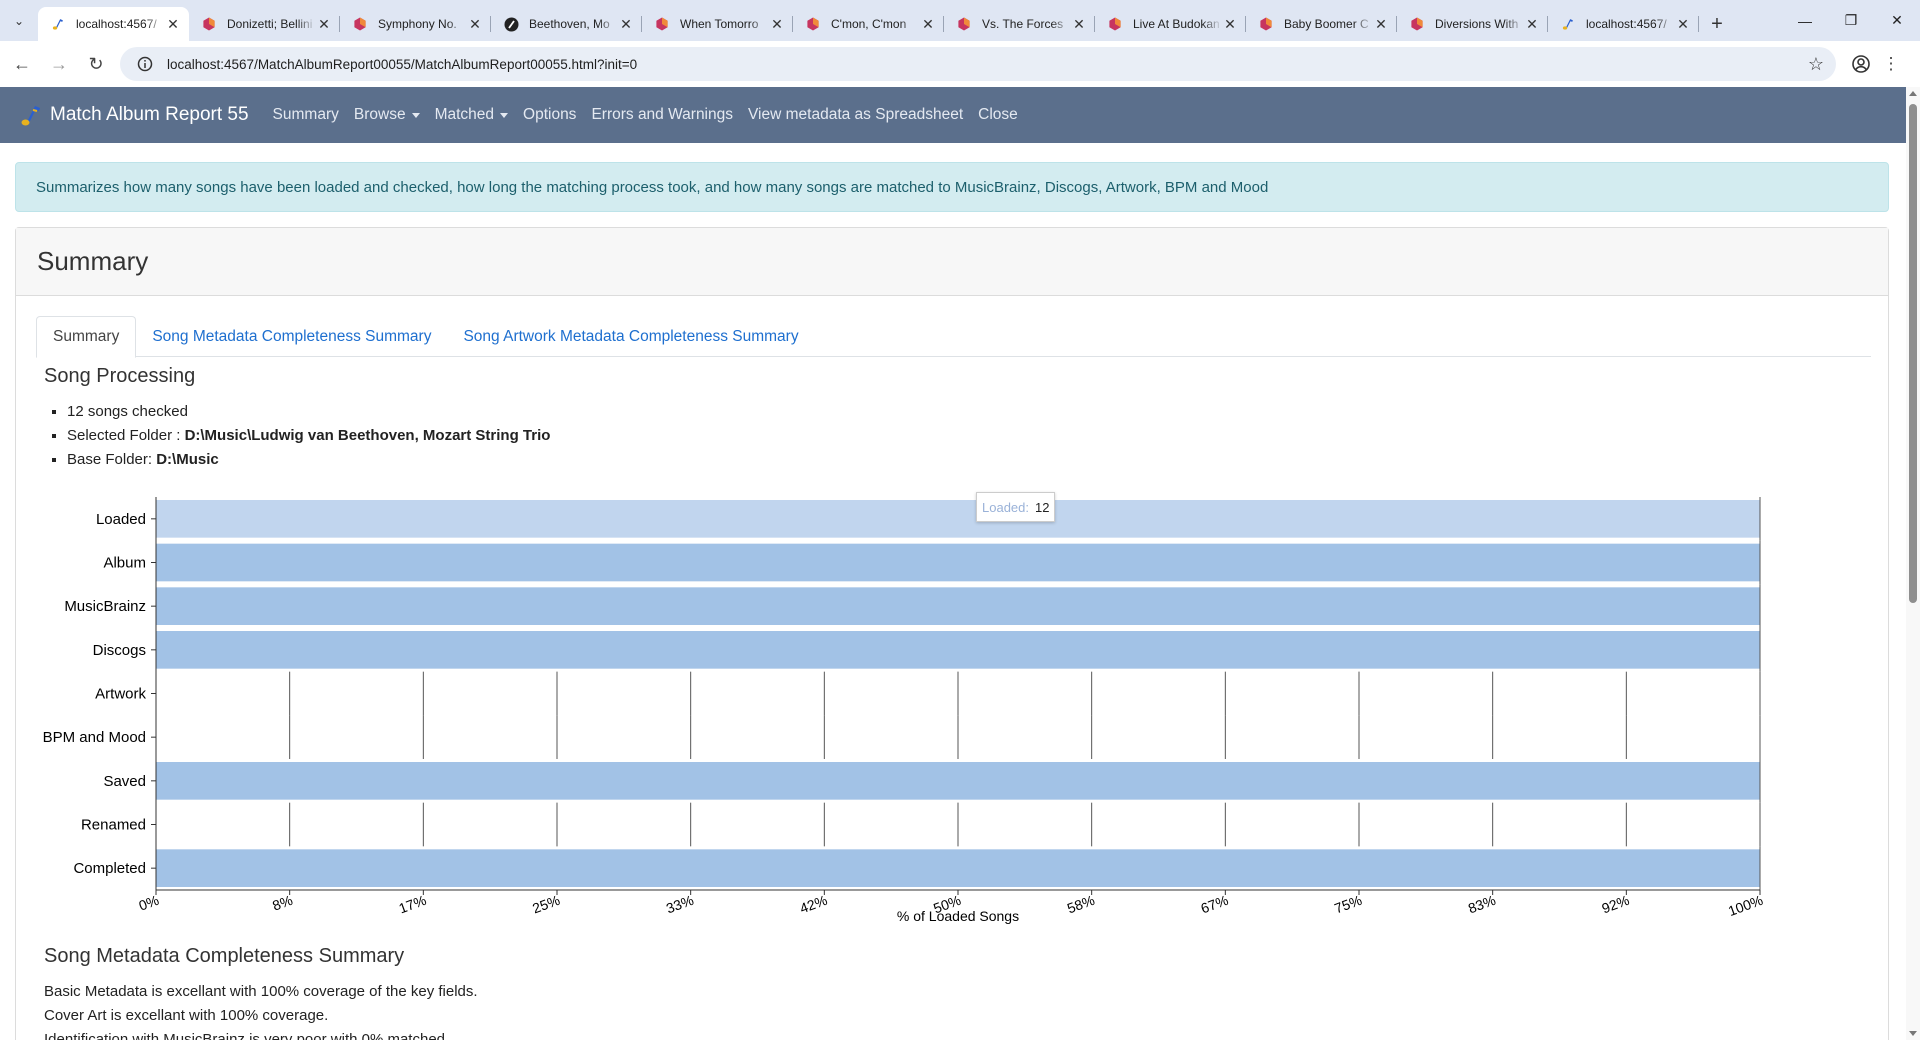 This screenshot has width=1920, height=1040. I want to click on browser-tab: When Tomorro ✕, so click(717, 24).